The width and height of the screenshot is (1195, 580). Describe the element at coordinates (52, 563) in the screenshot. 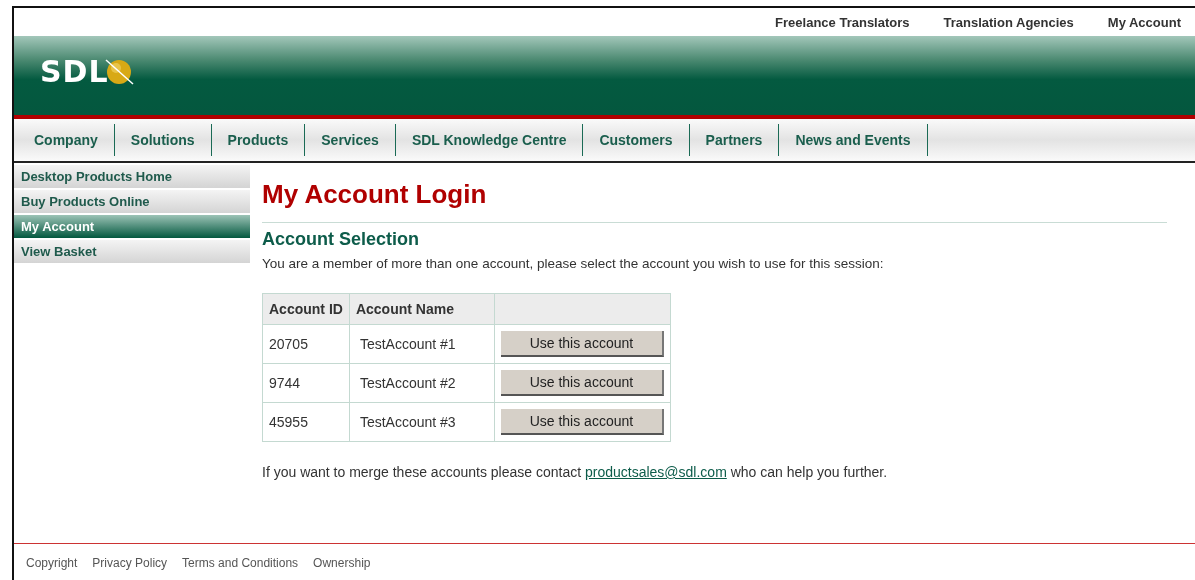

I see `footer-link: Copyright` at that location.